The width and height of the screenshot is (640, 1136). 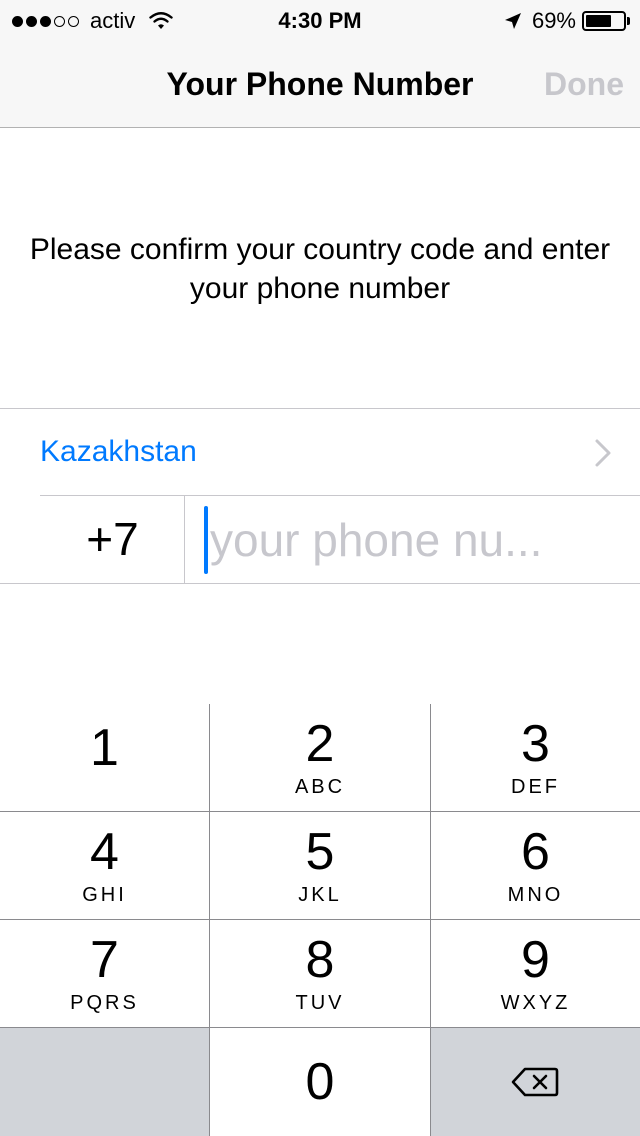 What do you see at coordinates (320, 852) in the screenshot?
I see `key-digit: 5` at bounding box center [320, 852].